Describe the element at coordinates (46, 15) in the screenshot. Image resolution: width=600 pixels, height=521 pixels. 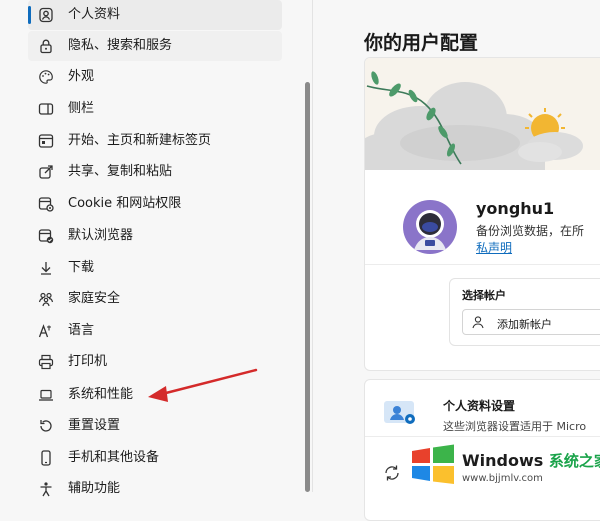
I see `profile-icon` at that location.